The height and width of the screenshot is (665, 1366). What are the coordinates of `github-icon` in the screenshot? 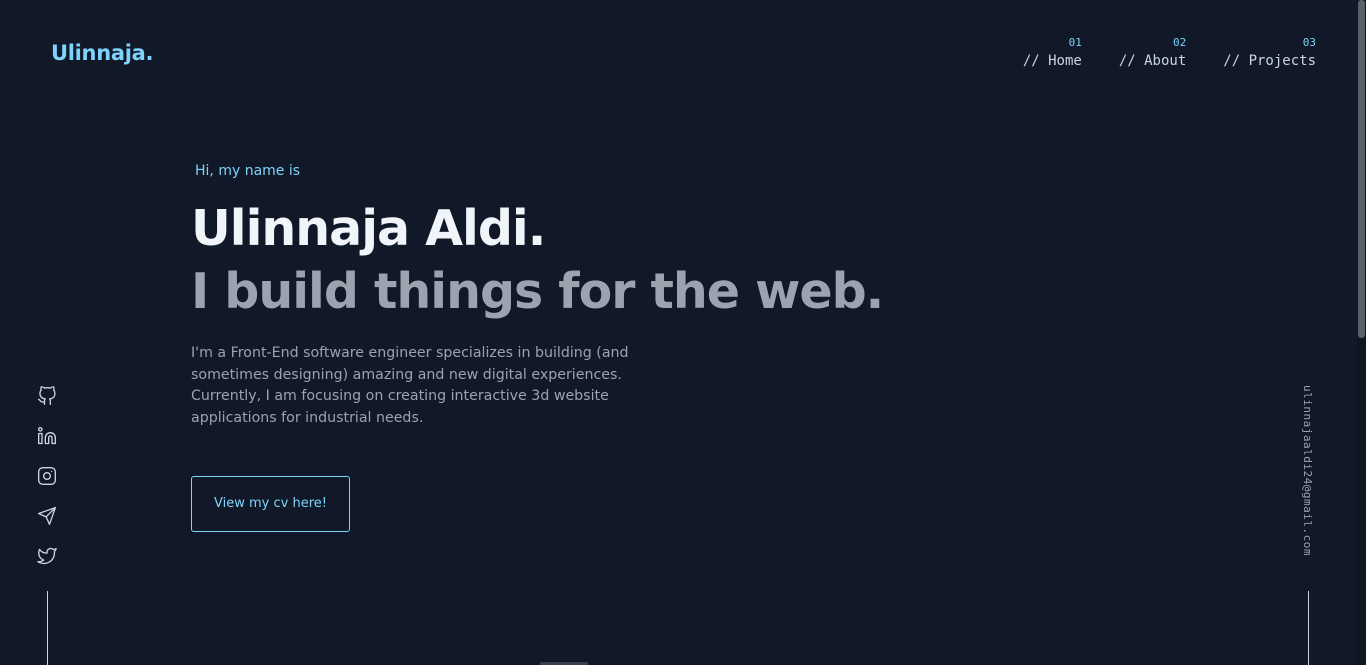 It's located at (47, 396).